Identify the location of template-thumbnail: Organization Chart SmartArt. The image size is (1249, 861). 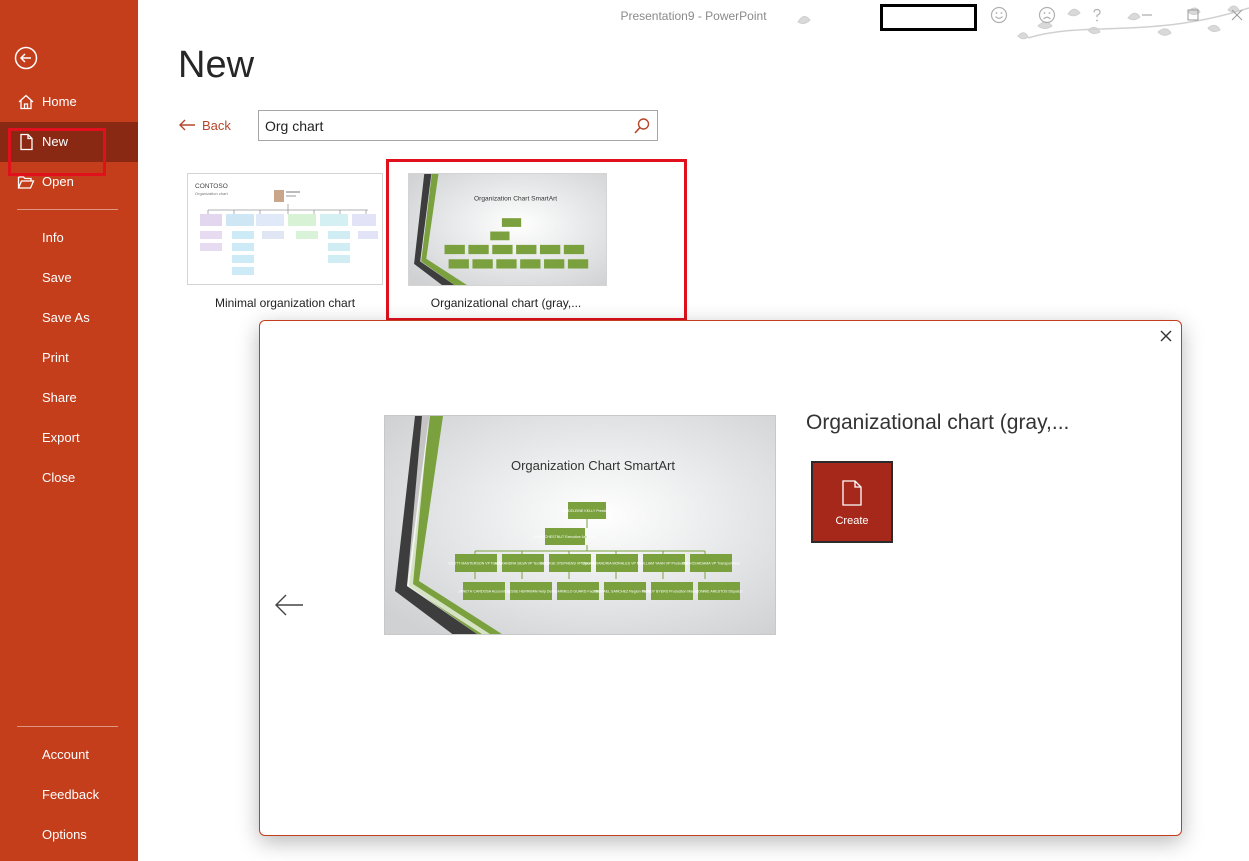
(507, 229).